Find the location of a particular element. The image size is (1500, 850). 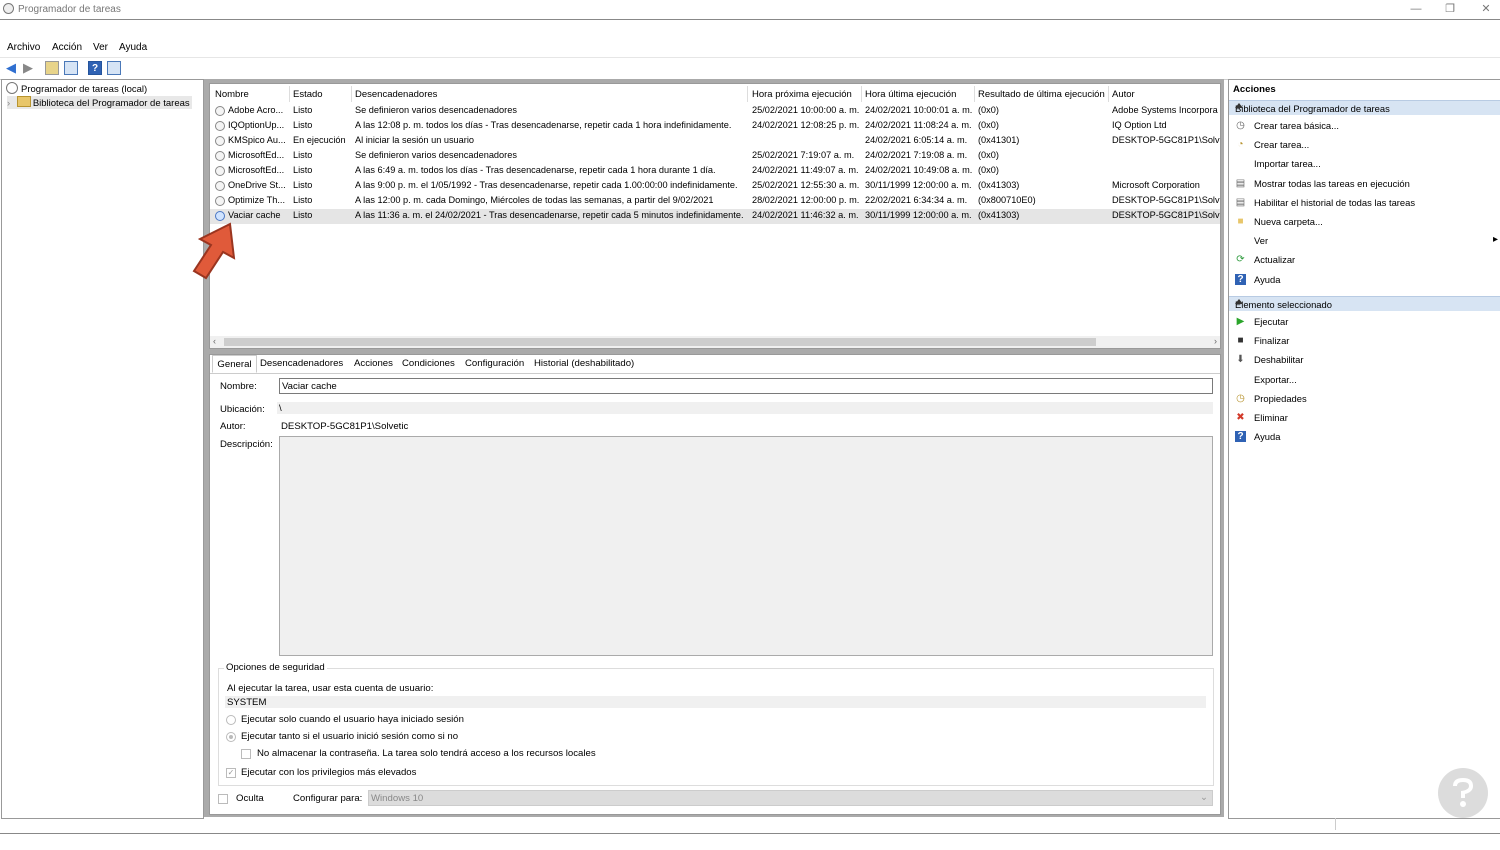

radio-run-only-logged-on is located at coordinates (231, 720).